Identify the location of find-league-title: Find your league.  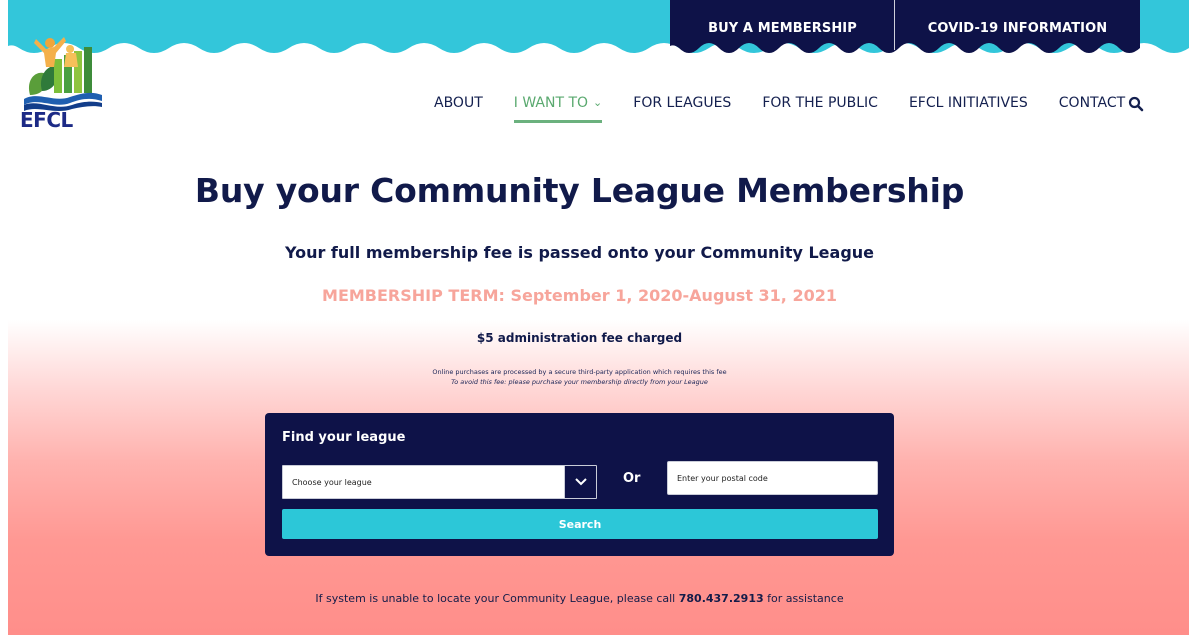
(344, 437).